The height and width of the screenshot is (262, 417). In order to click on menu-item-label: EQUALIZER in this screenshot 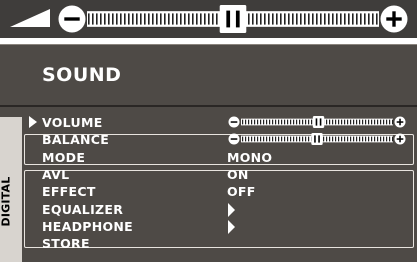, I will do `click(83, 209)`.